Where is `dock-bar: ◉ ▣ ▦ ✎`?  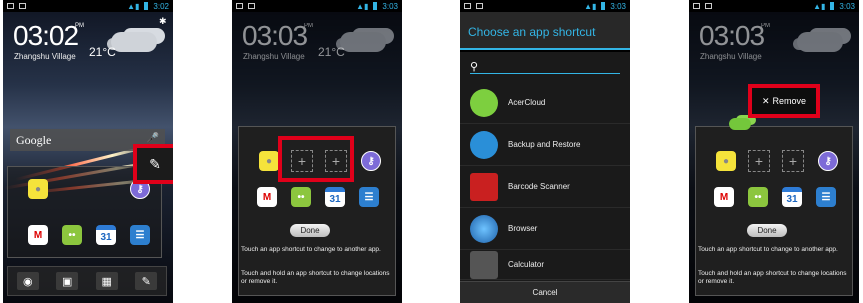
dock-bar: ◉ ▣ ▦ ✎ is located at coordinates (87, 281).